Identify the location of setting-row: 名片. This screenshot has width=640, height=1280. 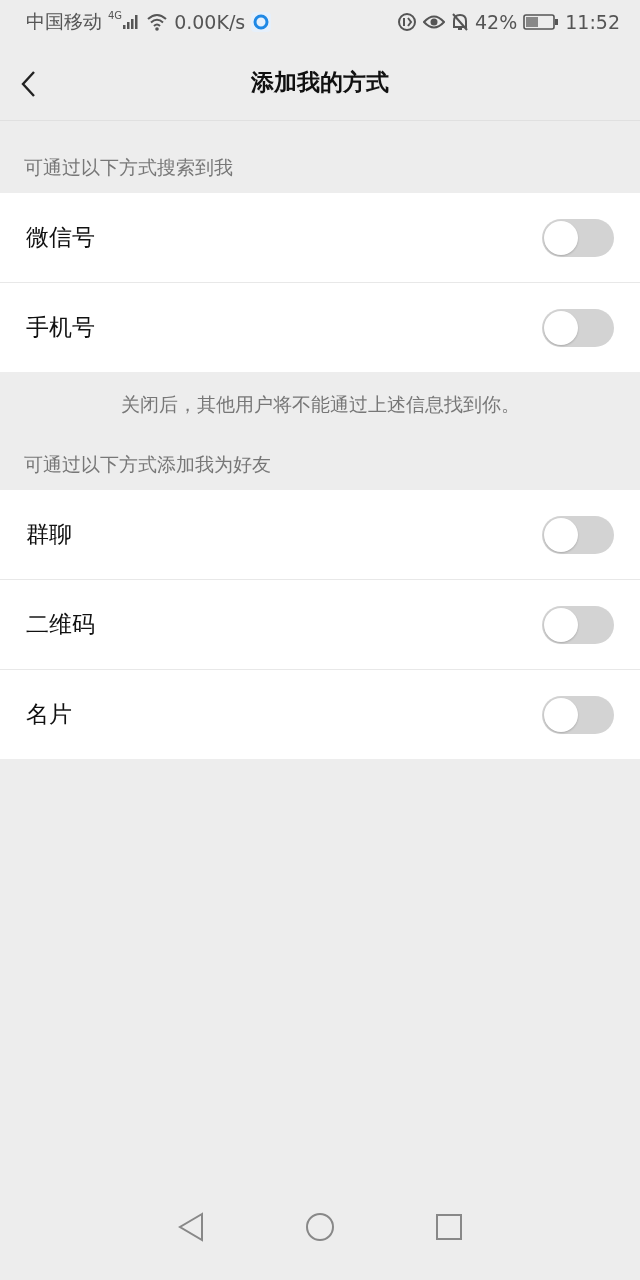
(320, 714).